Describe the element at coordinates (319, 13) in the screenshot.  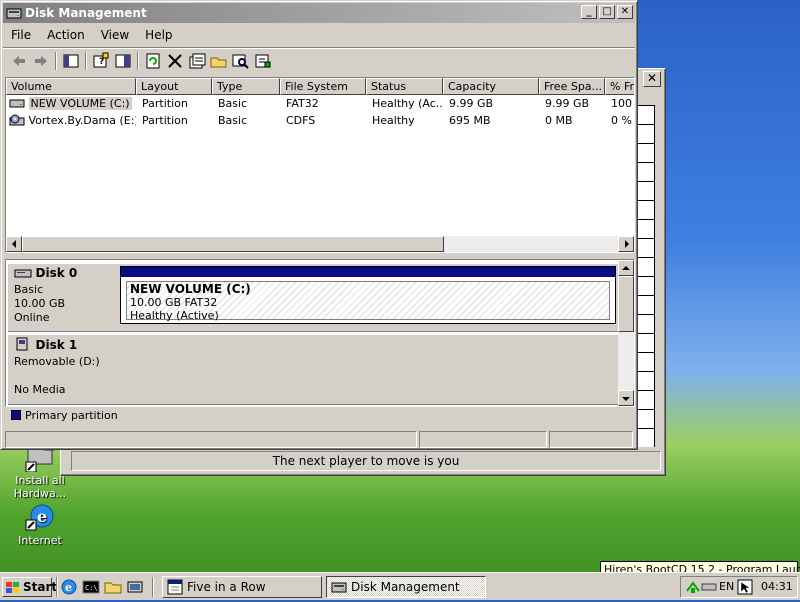
I see `title-bar: Disk Management _ □ ✕` at that location.